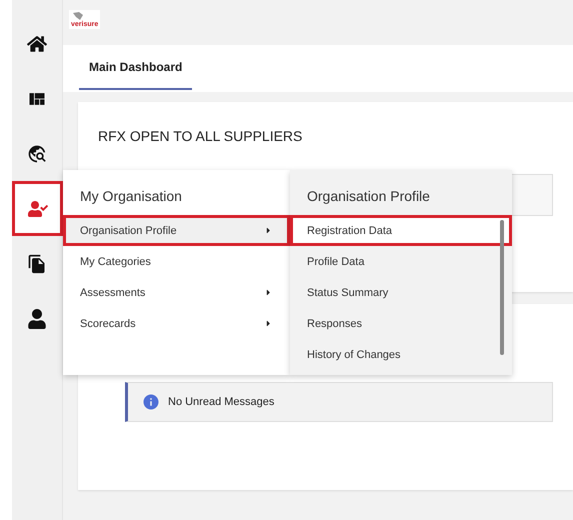  Describe the element at coordinates (176, 230) in the screenshot. I see `menu-item: Organisation Profile` at that location.